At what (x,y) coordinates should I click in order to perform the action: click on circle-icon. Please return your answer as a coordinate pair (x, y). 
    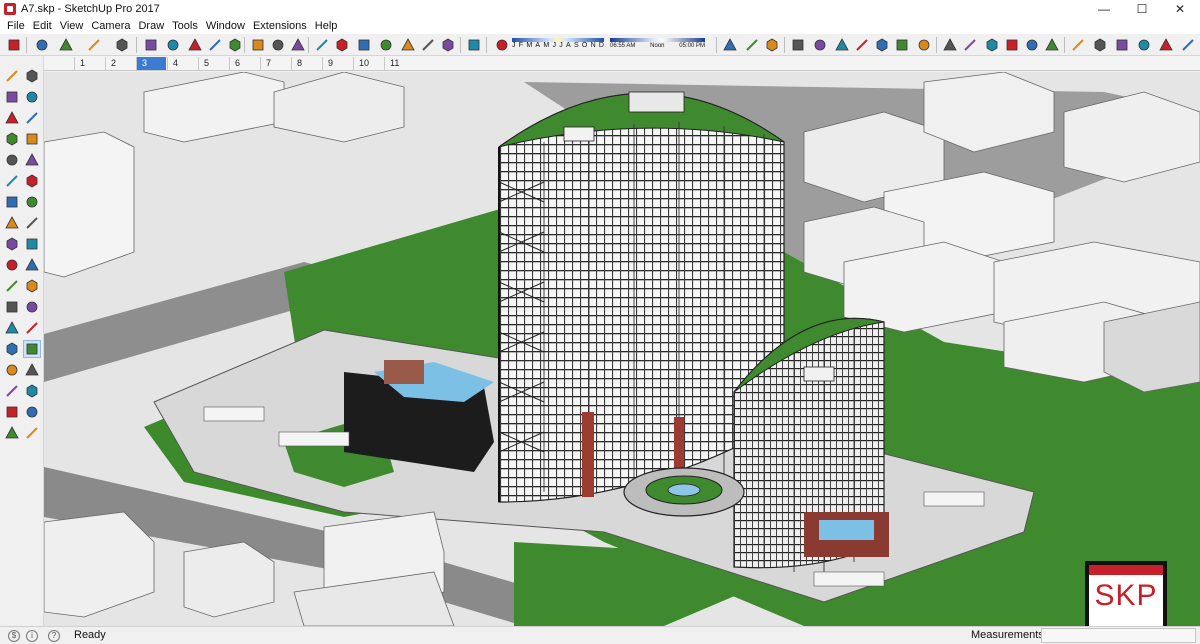
    Looking at the image, I should click on (12, 160).